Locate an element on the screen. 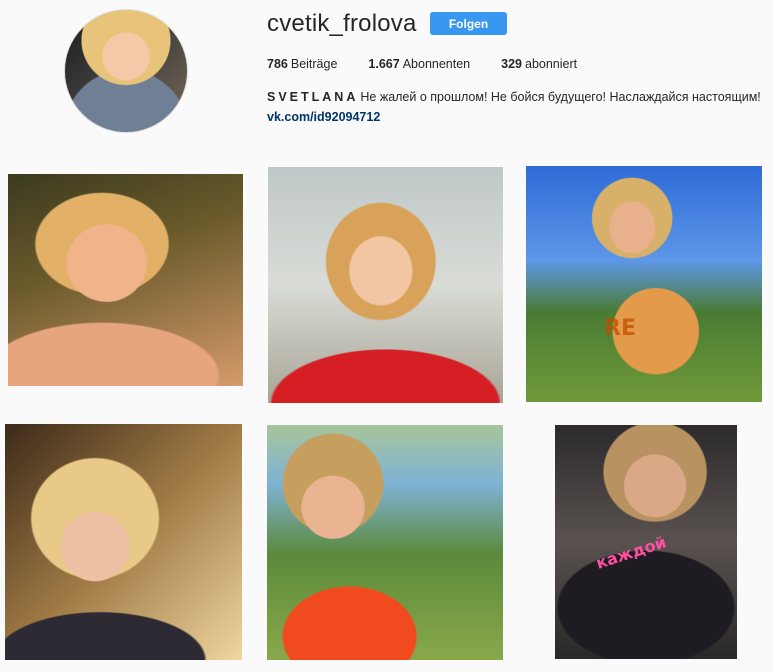 The image size is (773, 672). posts-count: 786 Beiträge is located at coordinates (302, 64).